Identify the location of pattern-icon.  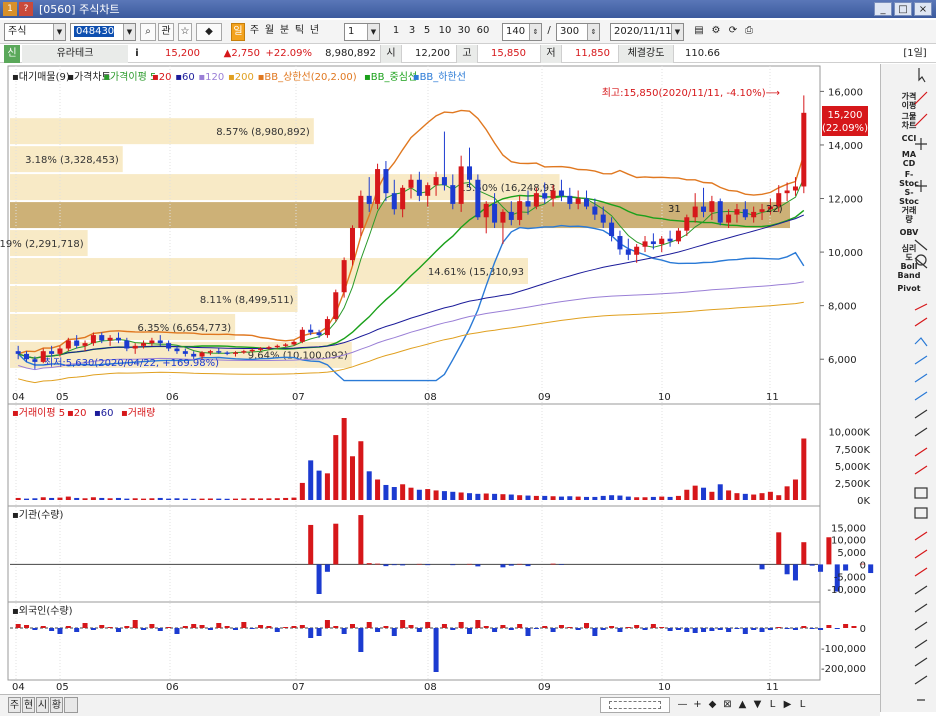
(921, 461).